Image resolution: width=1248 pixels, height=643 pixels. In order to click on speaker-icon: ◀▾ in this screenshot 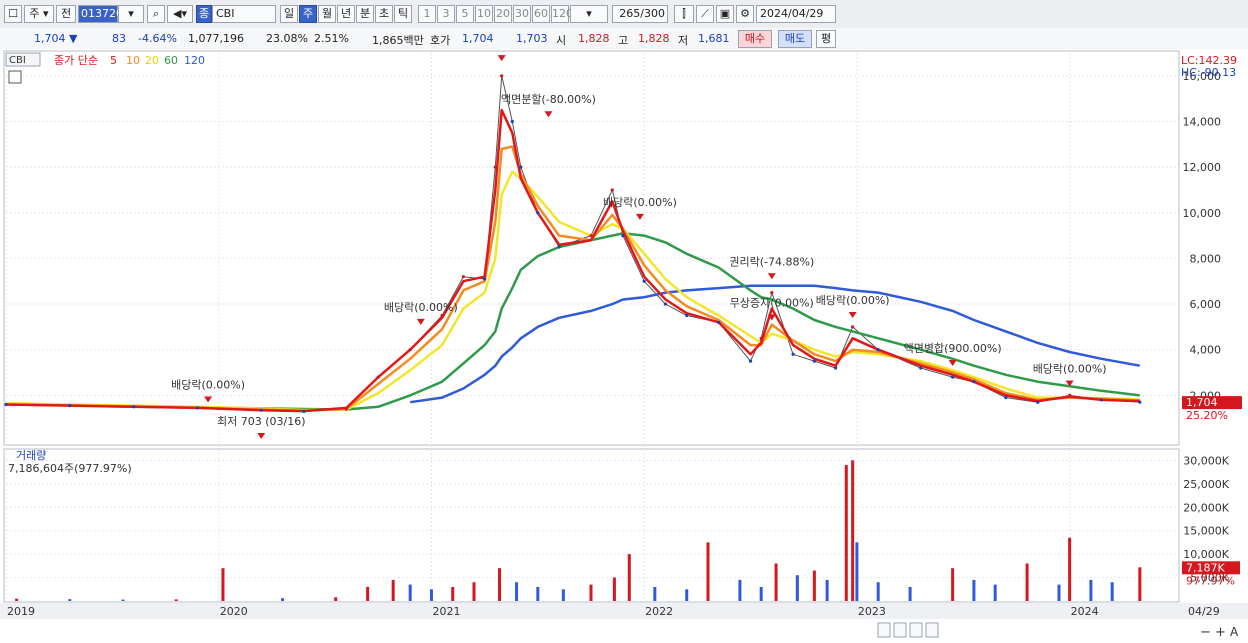, I will do `click(180, 14)`.